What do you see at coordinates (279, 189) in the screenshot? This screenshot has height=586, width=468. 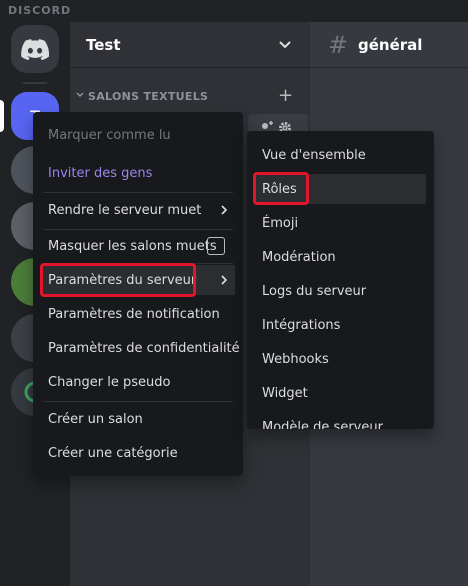 I see `menu-item-label: Rôles` at bounding box center [279, 189].